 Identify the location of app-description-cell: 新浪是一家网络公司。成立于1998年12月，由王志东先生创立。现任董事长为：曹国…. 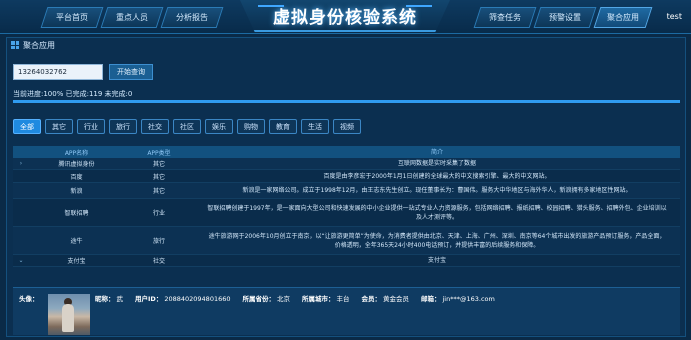
(437, 190).